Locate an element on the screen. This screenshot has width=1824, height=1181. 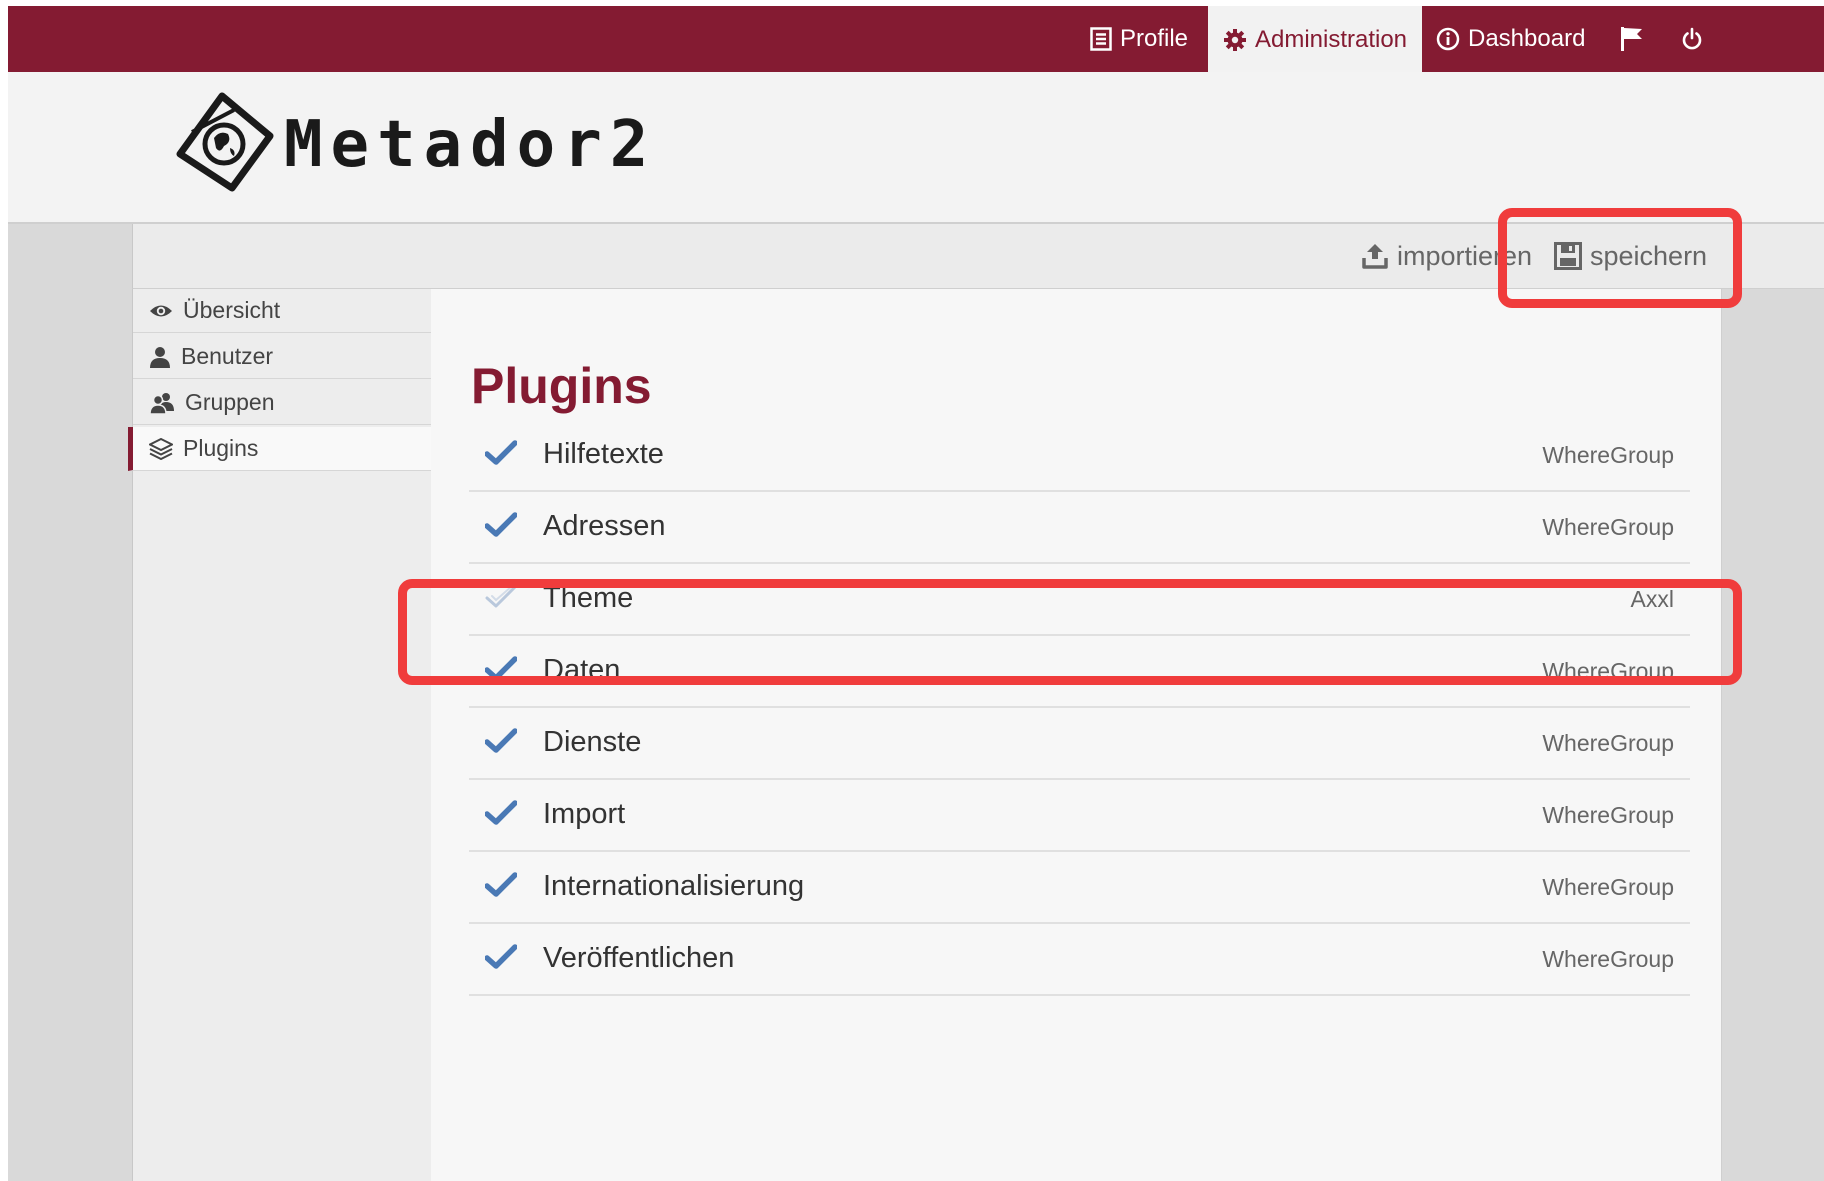
nav-logout is located at coordinates (1697, 39).